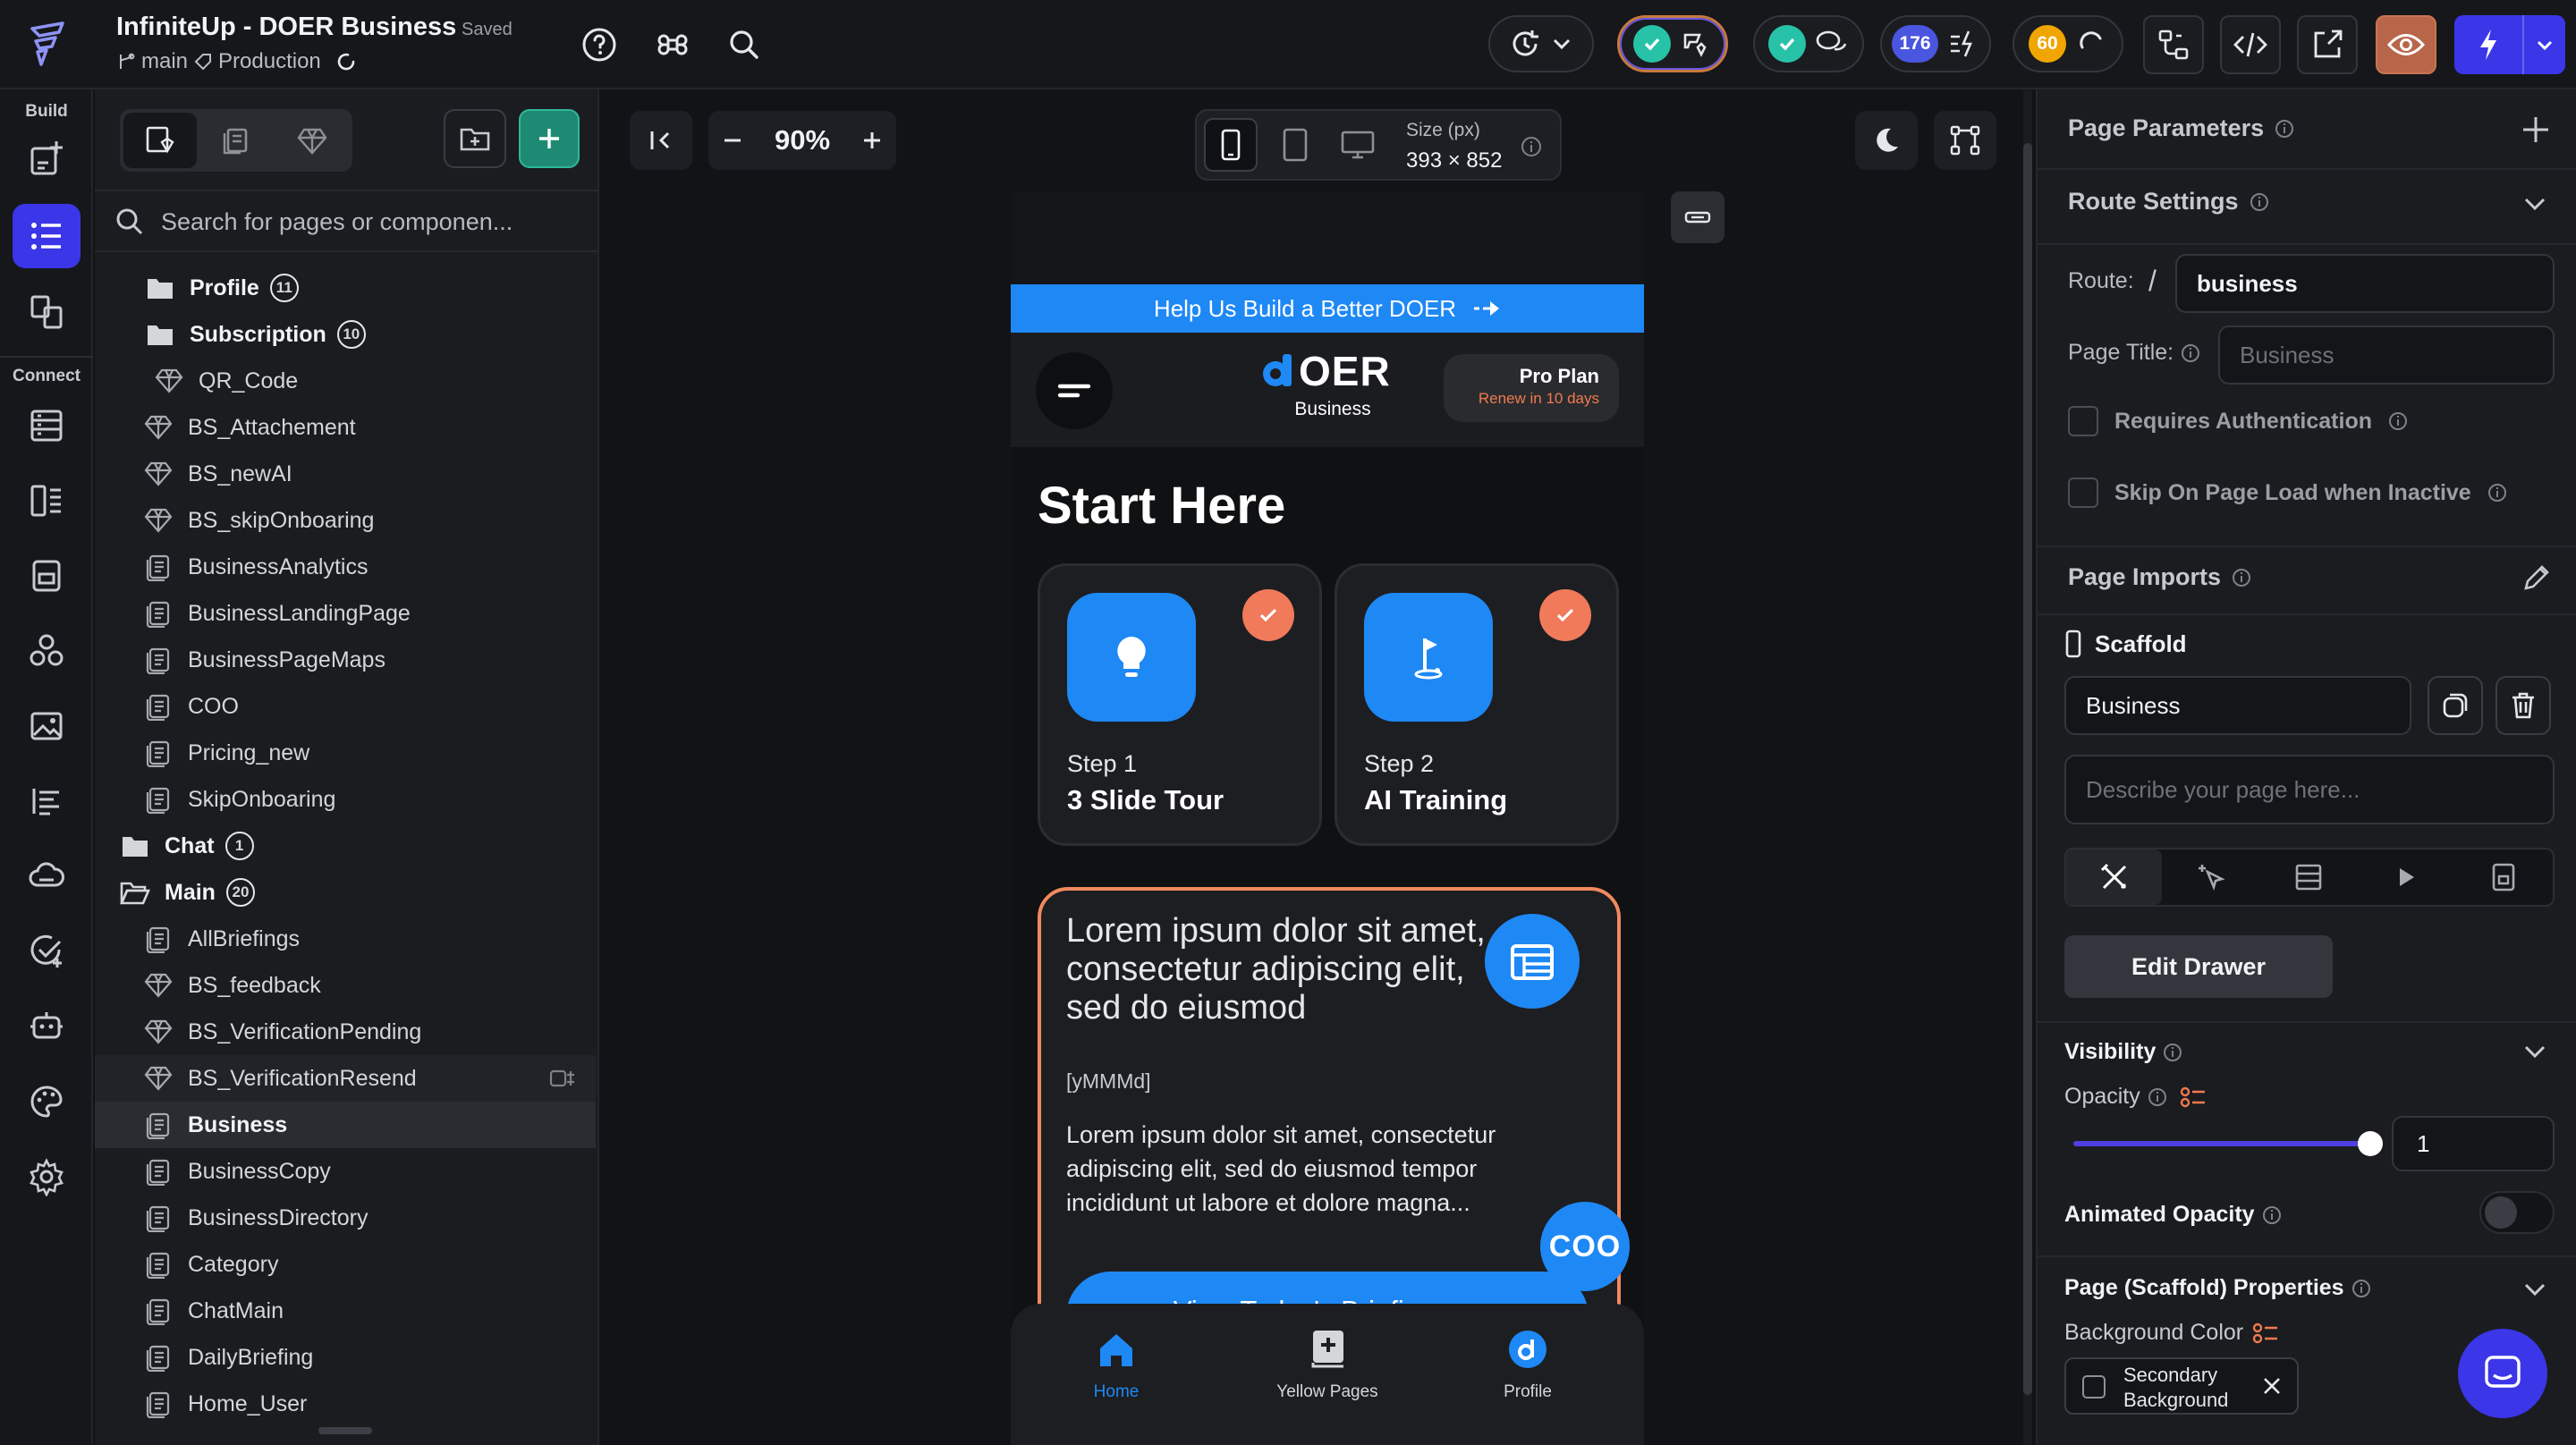  What do you see at coordinates (744, 45) in the screenshot?
I see `search-icon` at bounding box center [744, 45].